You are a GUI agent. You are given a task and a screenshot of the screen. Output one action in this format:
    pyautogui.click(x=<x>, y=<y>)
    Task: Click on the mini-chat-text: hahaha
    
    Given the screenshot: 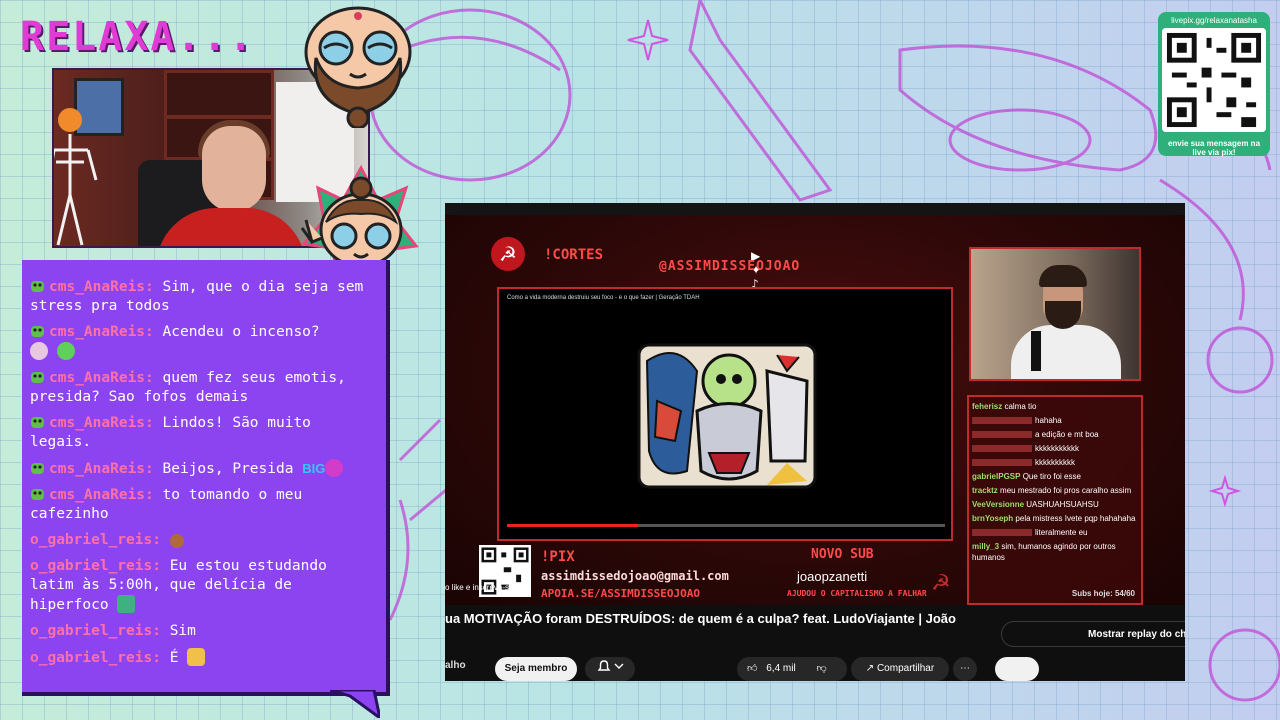 What is the action you would take?
    pyautogui.click(x=1048, y=420)
    